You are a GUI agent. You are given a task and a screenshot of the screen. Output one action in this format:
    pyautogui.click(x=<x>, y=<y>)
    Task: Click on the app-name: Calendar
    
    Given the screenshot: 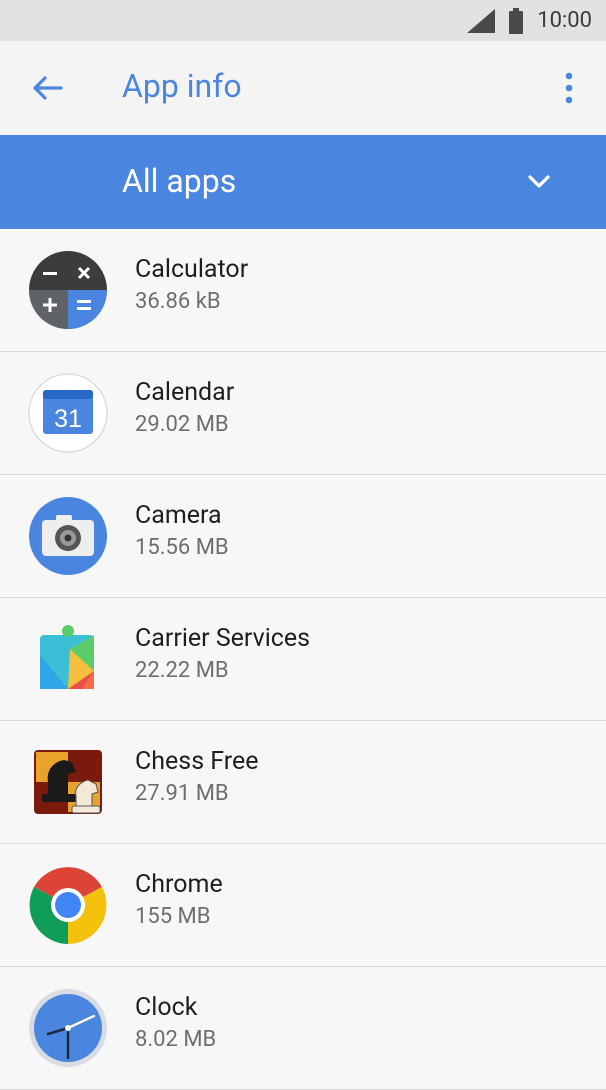 What is the action you would take?
    pyautogui.click(x=185, y=392)
    